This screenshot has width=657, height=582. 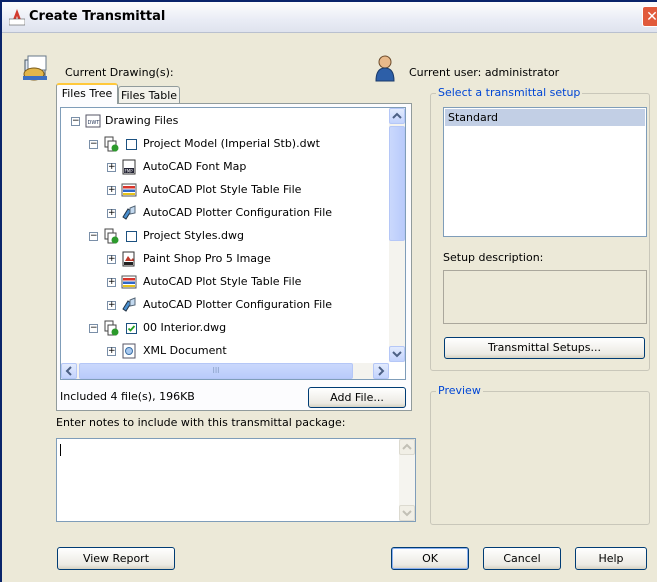 I want to click on tree-horizontal-scrollbar: III, so click(x=225, y=371).